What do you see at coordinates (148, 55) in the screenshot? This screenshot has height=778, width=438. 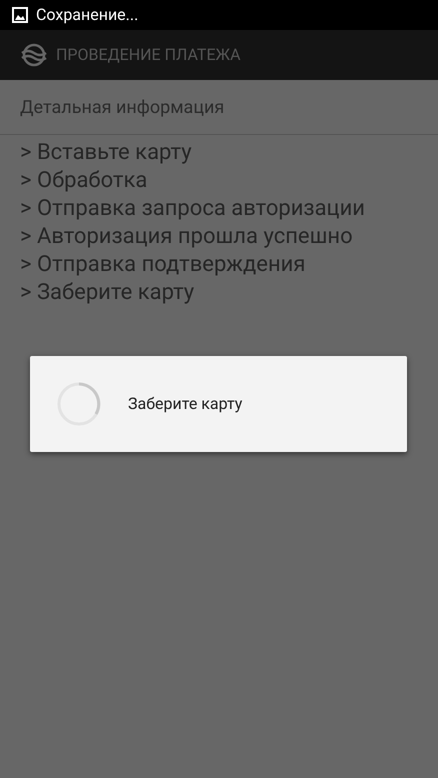 I see `screen-title: ПРОВЕДЕНИЕ ПЛАТЕЖА` at bounding box center [148, 55].